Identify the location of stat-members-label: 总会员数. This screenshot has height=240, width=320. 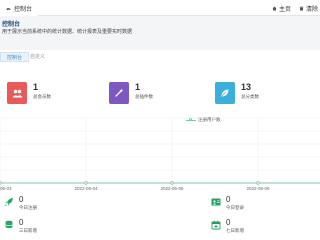
(42, 96).